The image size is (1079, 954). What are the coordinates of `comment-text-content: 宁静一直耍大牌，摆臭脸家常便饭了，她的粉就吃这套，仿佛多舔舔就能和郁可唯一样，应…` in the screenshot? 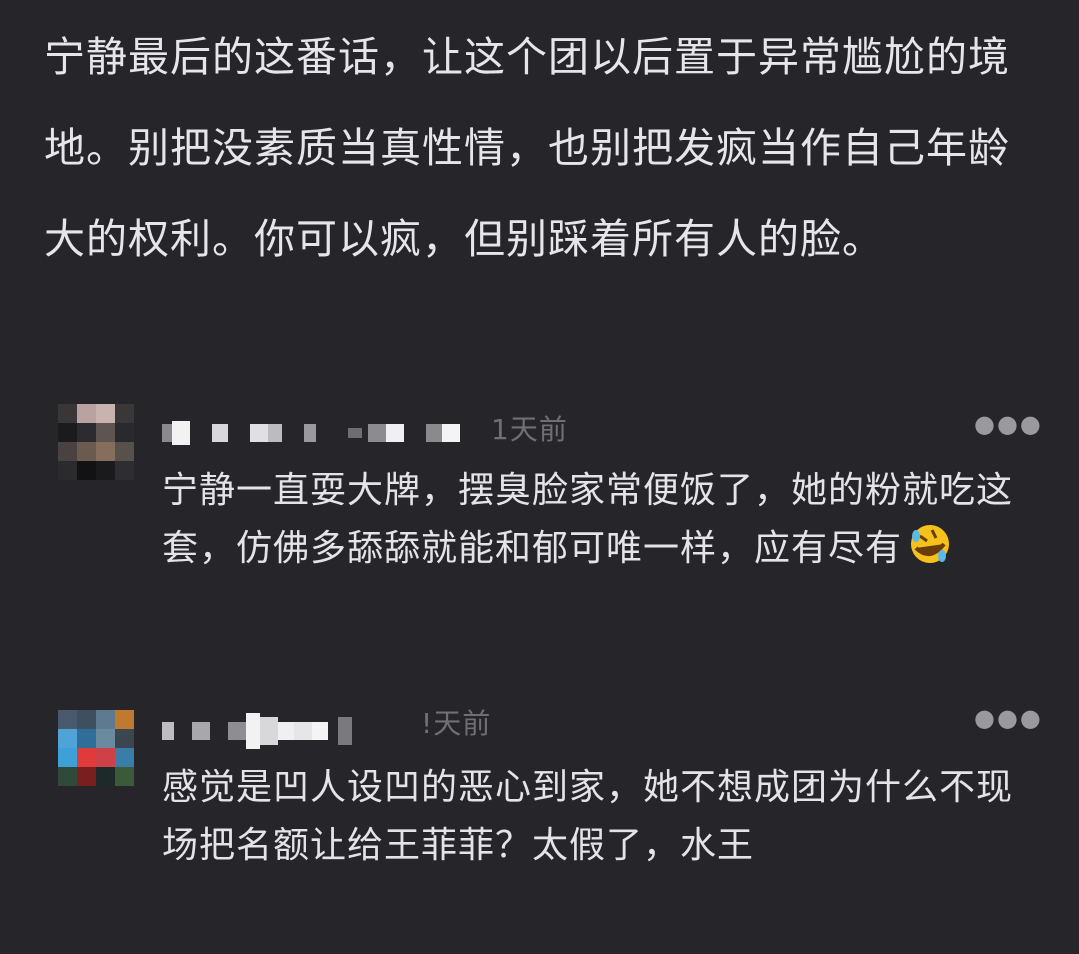 It's located at (588, 519).